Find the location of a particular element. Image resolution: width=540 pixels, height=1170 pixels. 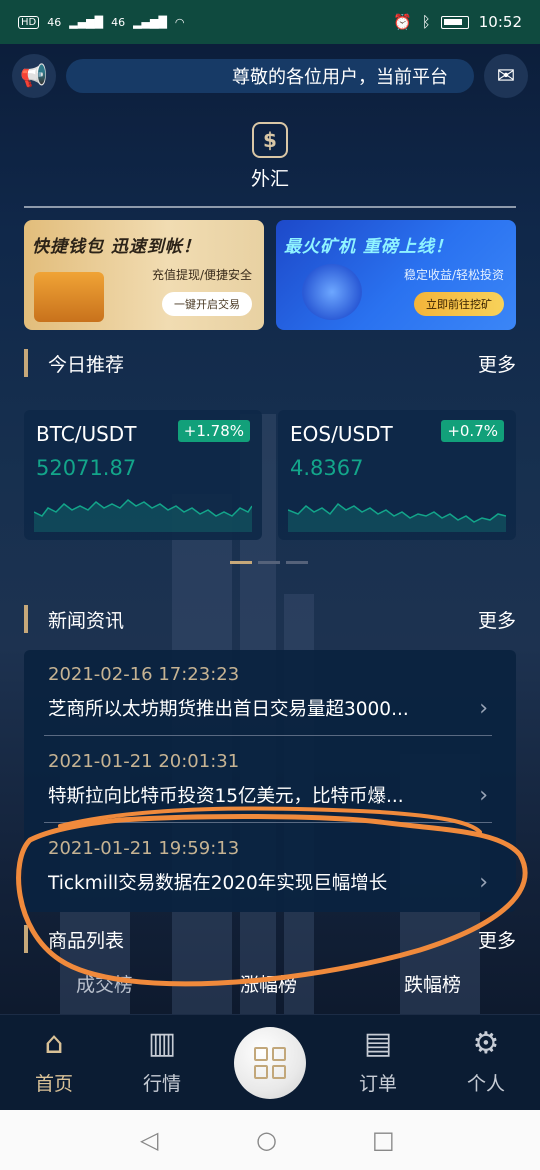

tab-orders: ▤ 订单 is located at coordinates (378, 1060).